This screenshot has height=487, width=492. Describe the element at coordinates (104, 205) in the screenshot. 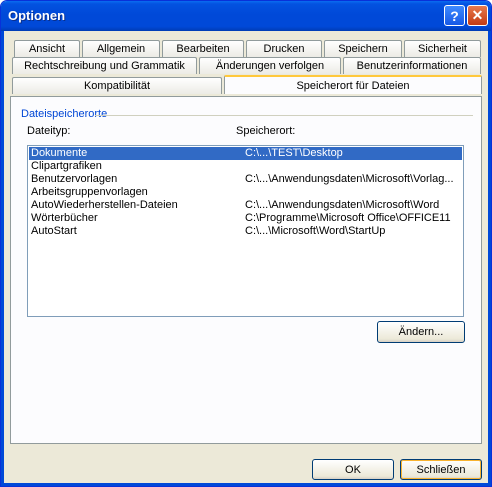

I see `list-item-type: AutoWiederherstellen-Dateien` at that location.